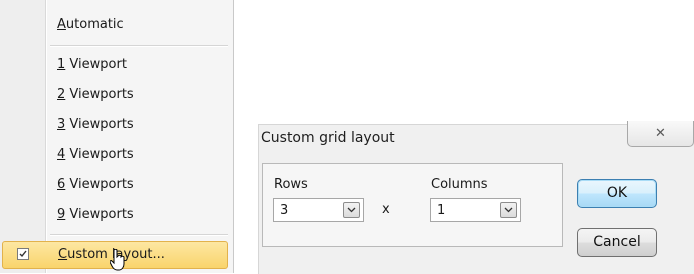  I want to click on rows-label: Rows, so click(291, 184).